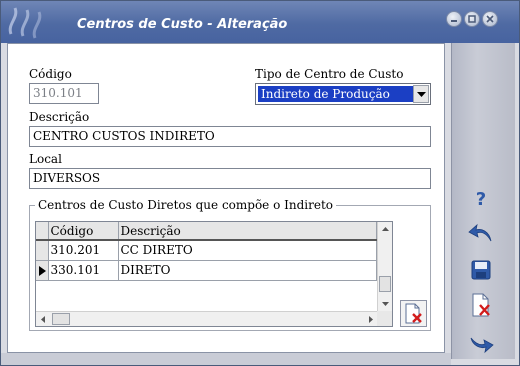 The height and width of the screenshot is (366, 520). Describe the element at coordinates (43, 319) in the screenshot. I see `scroll-left-icon` at that location.